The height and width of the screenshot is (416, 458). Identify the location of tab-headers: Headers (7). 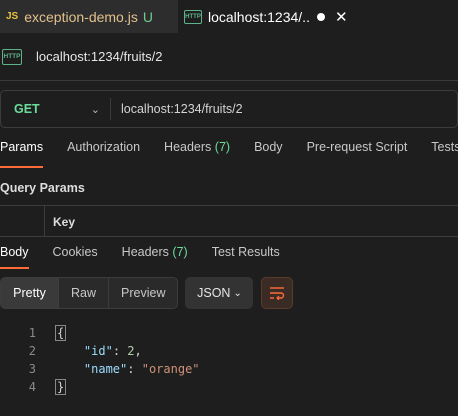
(209, 154).